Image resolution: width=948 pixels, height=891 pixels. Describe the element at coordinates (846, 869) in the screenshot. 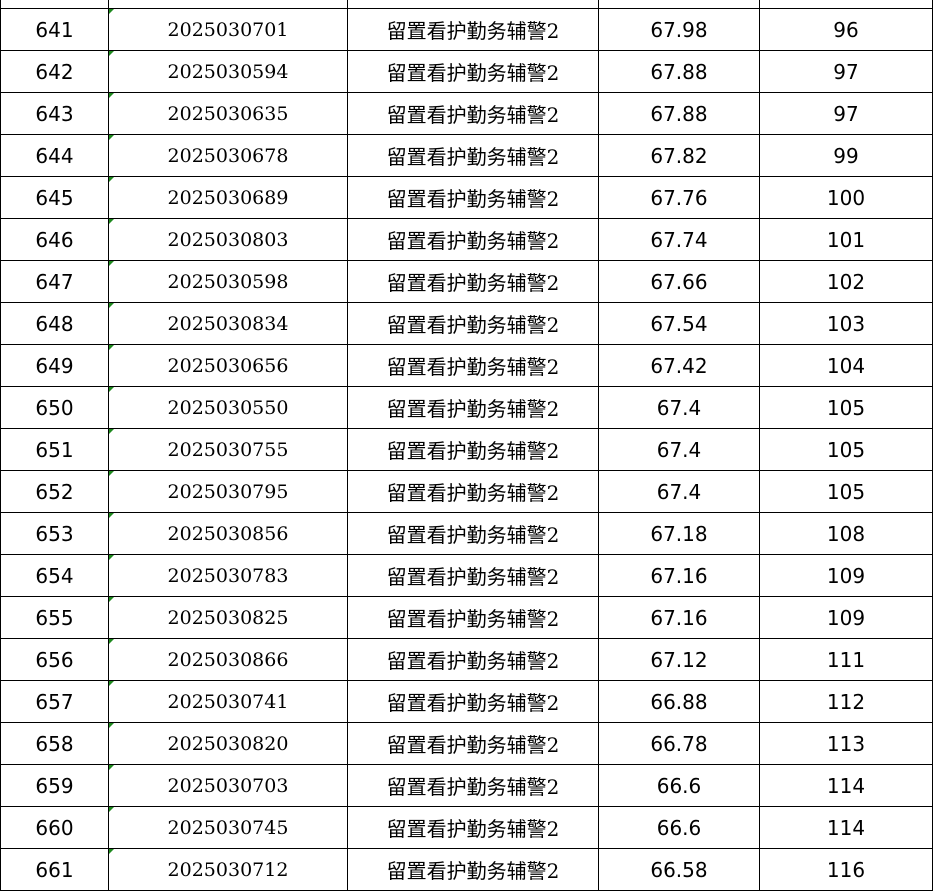

I see `rank-cell: 116` at that location.